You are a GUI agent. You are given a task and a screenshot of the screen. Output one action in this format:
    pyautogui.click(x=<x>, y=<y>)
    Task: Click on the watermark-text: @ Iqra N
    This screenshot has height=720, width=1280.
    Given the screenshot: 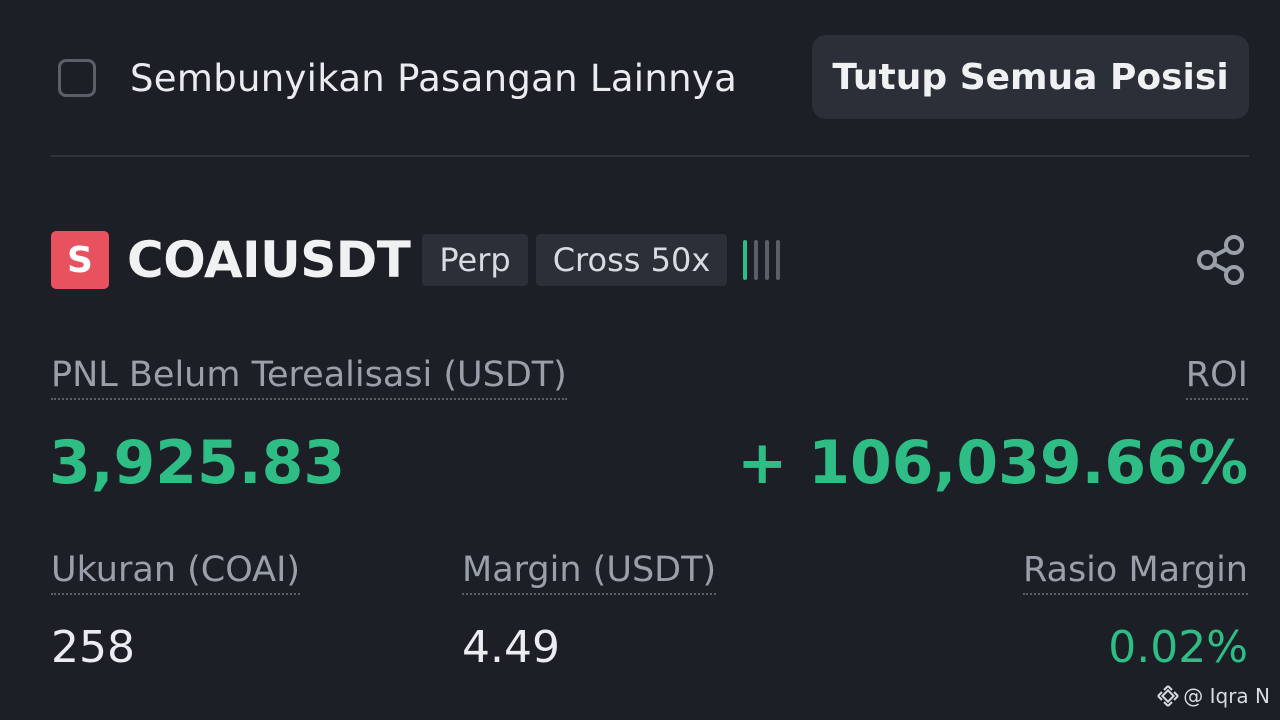 What is the action you would take?
    pyautogui.click(x=1226, y=696)
    